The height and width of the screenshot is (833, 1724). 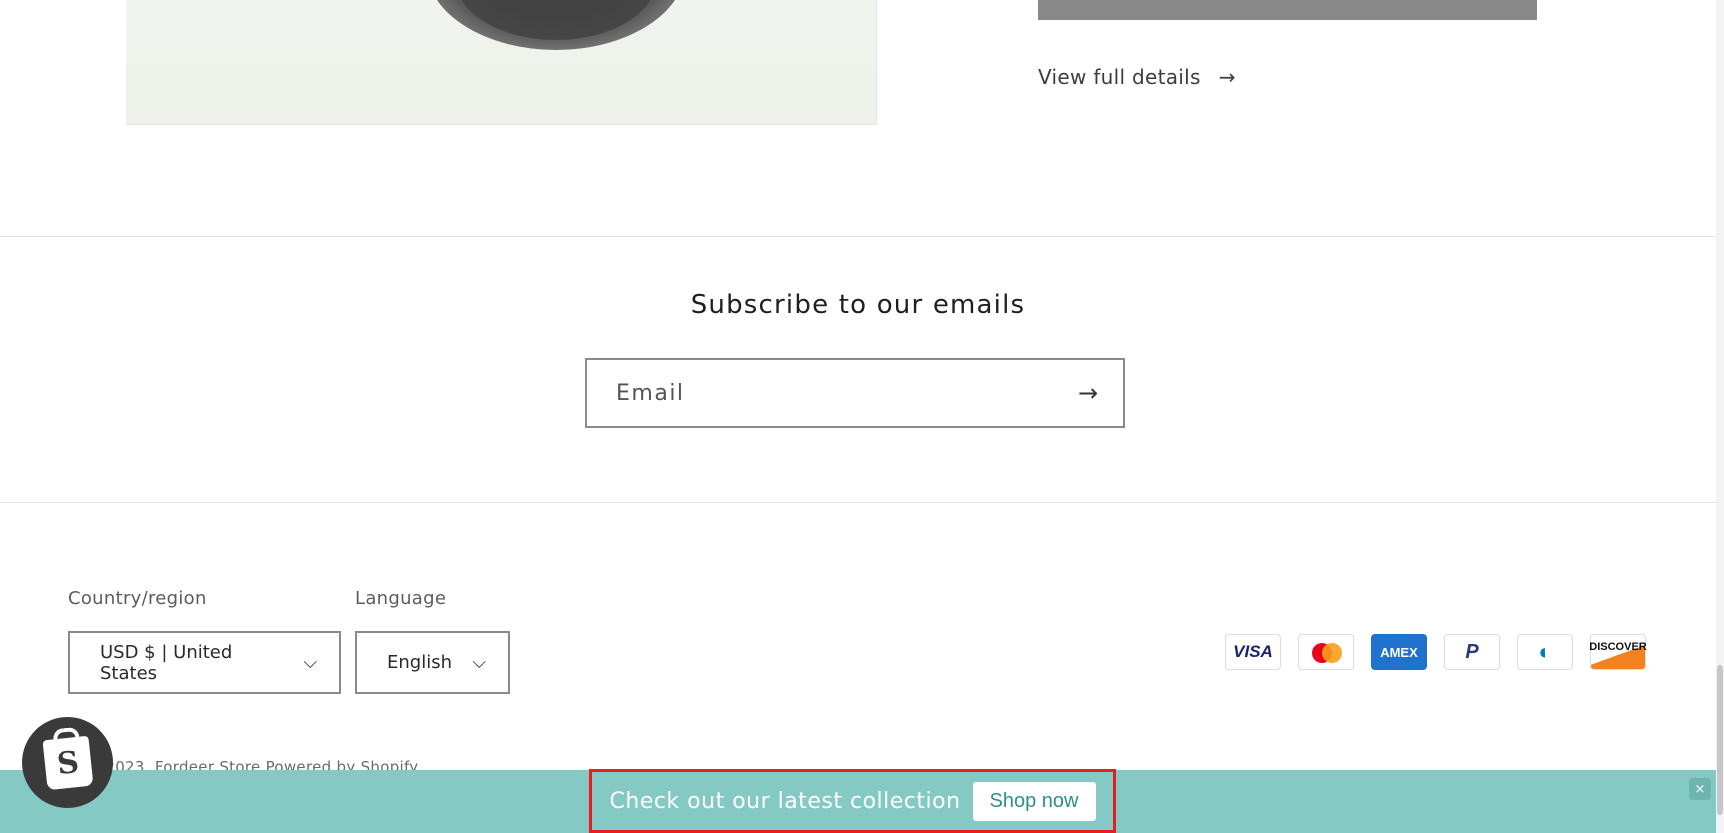 What do you see at coordinates (1436, 652) in the screenshot?
I see `payment-icons: VISA AMEX P ◐ DISCOVER` at bounding box center [1436, 652].